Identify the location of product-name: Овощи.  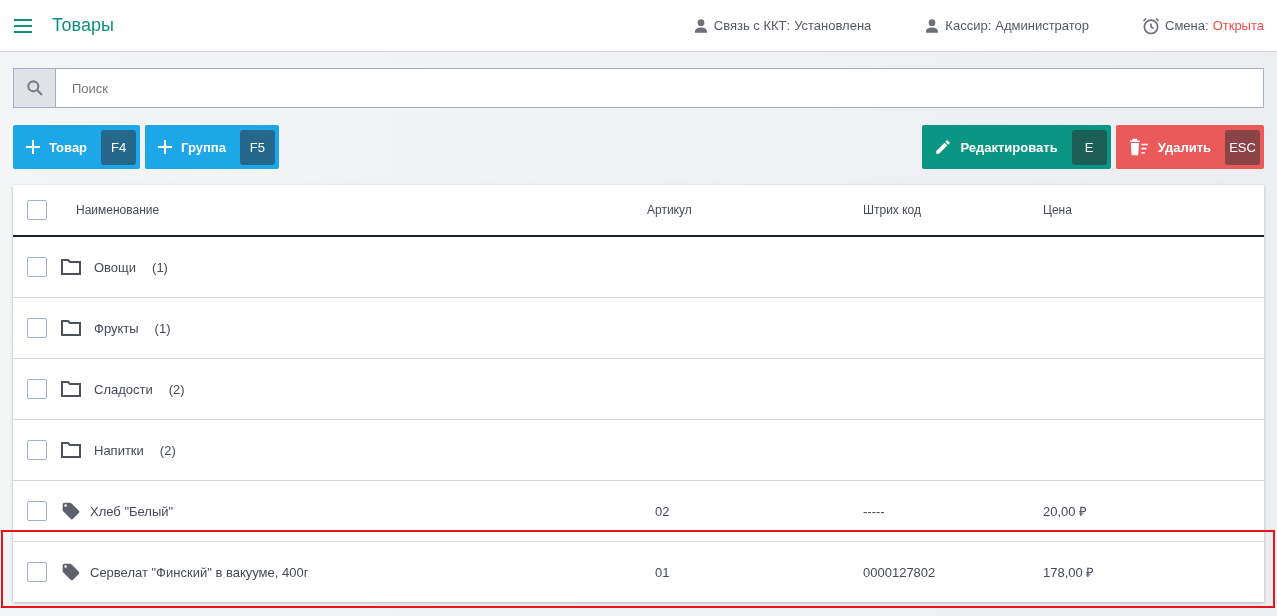
(115, 267).